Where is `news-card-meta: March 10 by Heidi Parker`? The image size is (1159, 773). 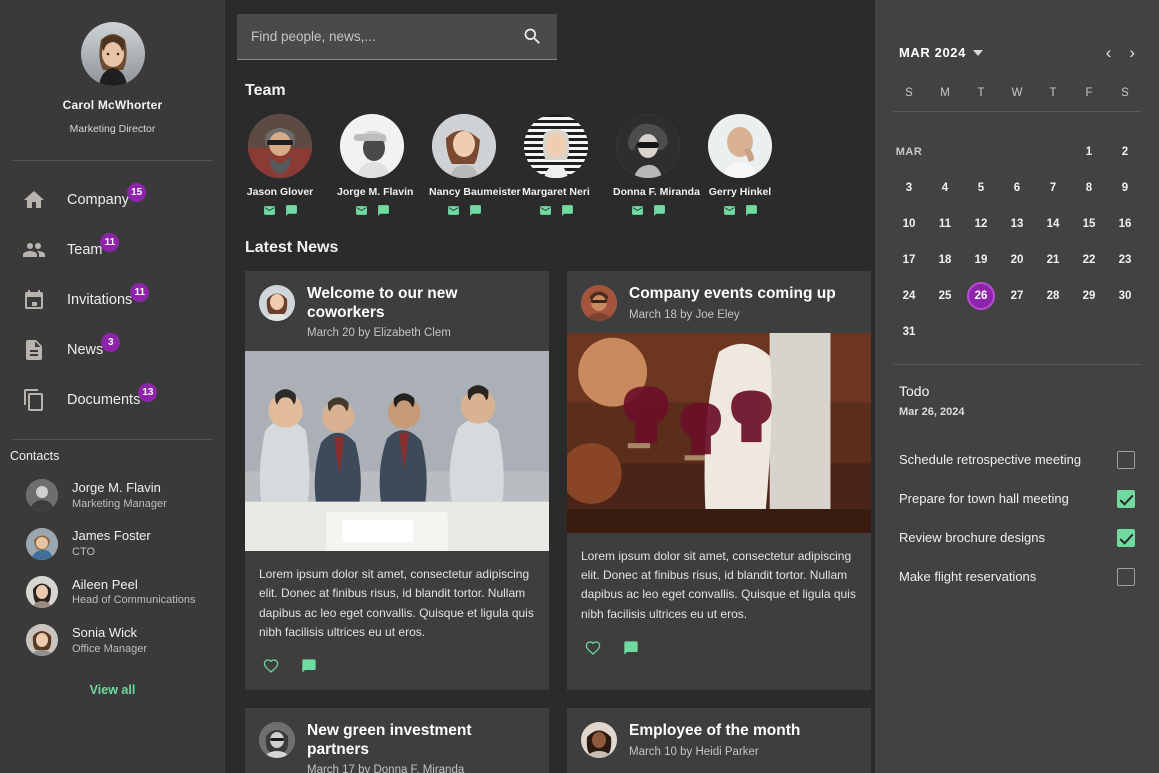 news-card-meta: March 10 by Heidi Parker is located at coordinates (694, 751).